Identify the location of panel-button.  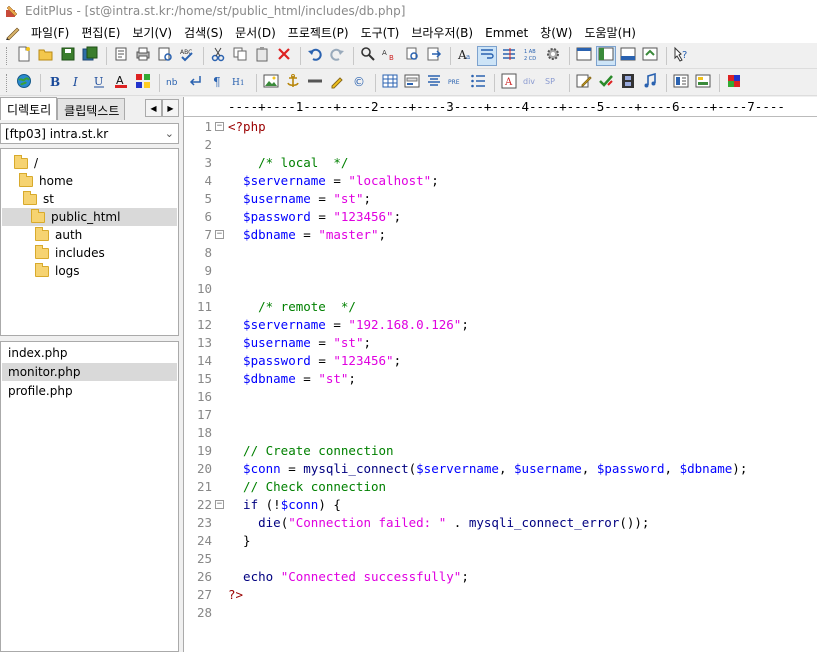
(703, 83).